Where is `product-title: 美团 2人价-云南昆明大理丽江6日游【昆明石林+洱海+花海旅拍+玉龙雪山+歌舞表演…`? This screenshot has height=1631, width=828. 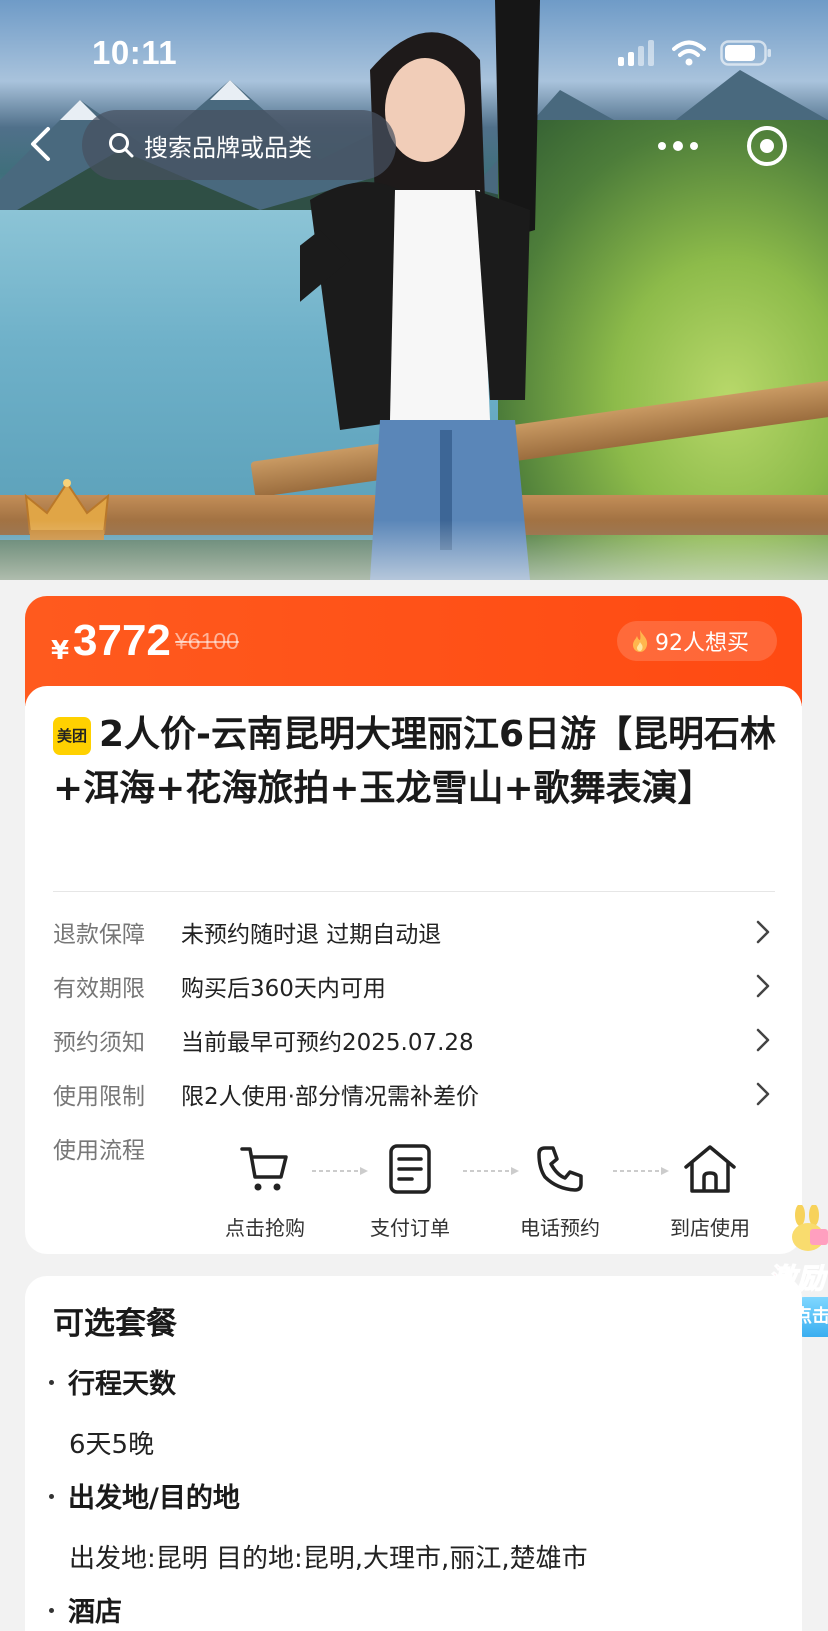 product-title: 美团 2人价-云南昆明大理丽江6日游【昆明石林+洱海+花海旅拍+玉龙雪山+歌舞表演… is located at coordinates (418, 762).